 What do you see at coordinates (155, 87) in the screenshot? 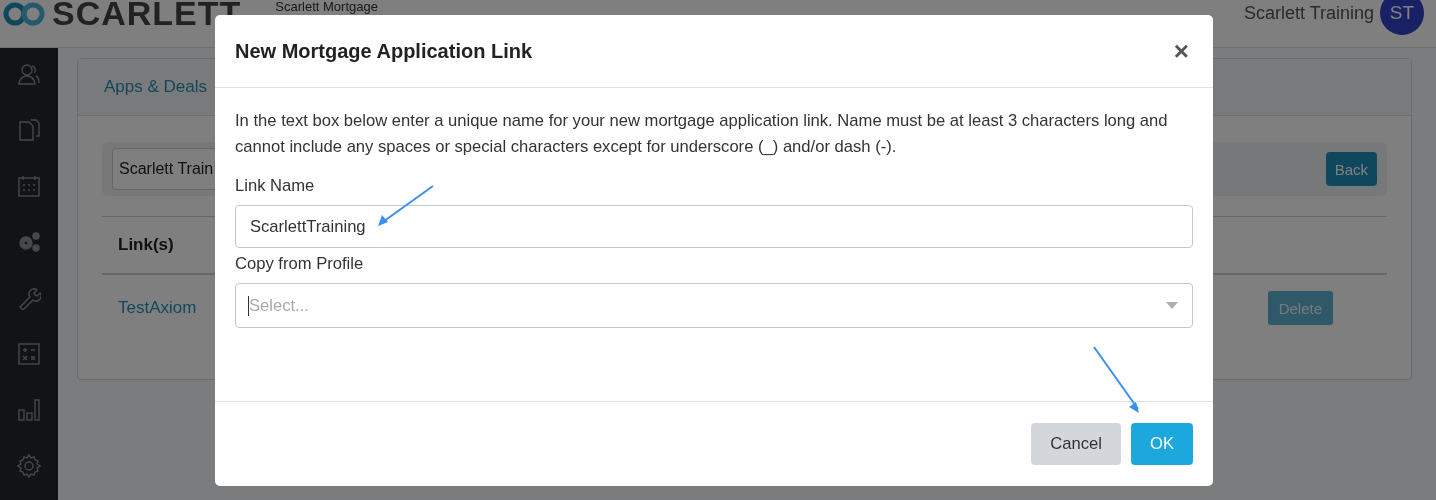
I see `tab: Apps & Deals` at bounding box center [155, 87].